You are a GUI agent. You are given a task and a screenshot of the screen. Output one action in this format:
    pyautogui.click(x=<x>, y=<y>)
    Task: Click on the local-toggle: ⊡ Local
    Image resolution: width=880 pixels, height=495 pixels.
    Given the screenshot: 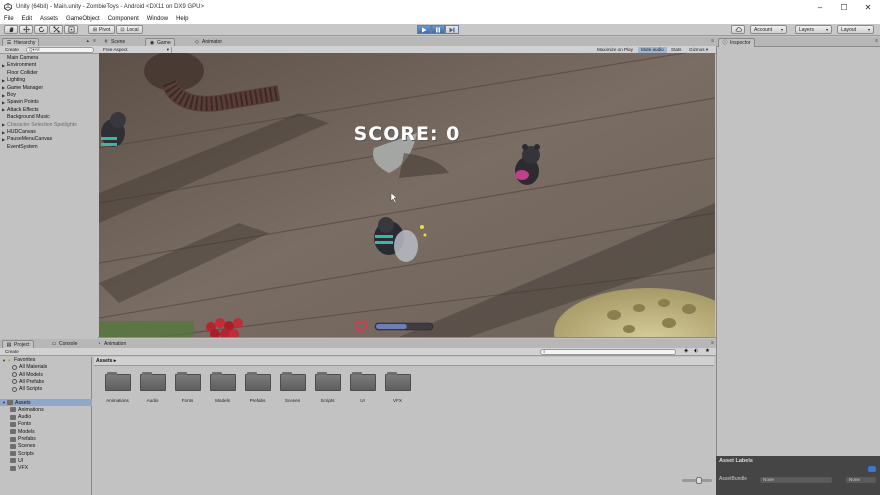 What is the action you would take?
    pyautogui.click(x=129, y=29)
    